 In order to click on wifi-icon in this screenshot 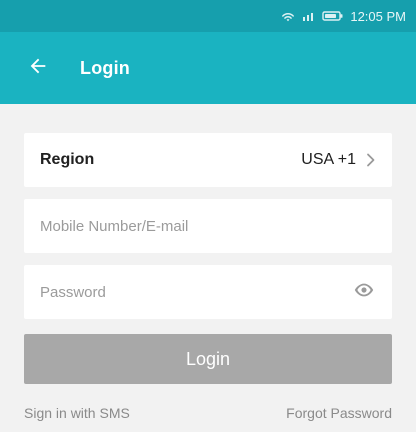, I will do `click(288, 16)`.